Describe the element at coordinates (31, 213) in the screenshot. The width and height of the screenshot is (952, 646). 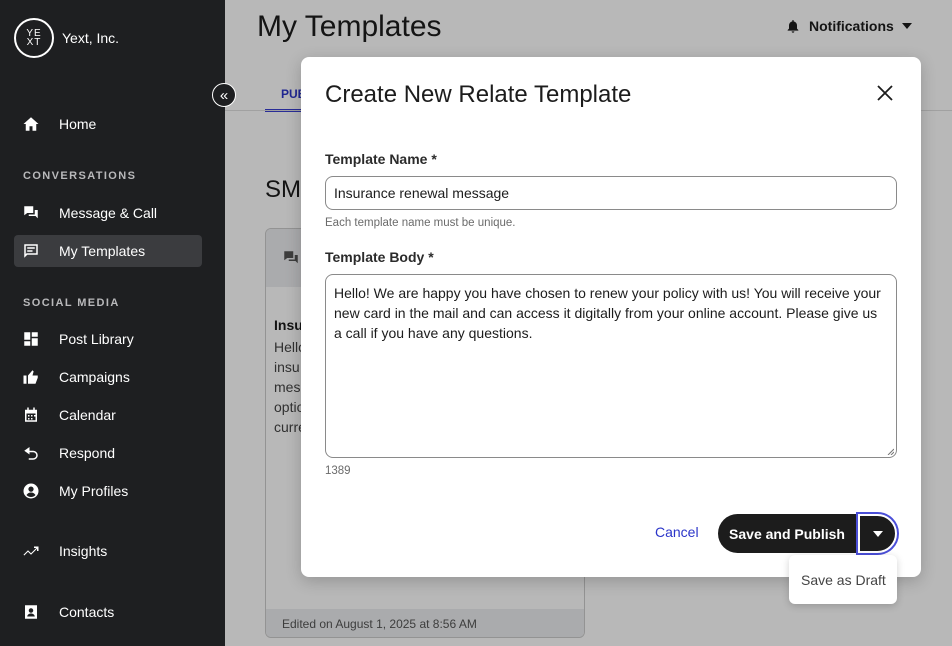
I see `chat-icon` at that location.